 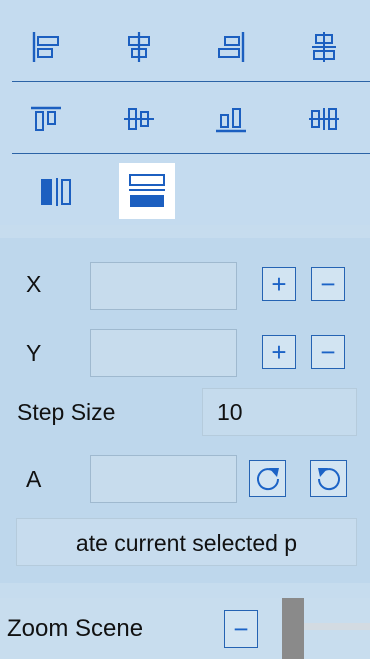 I want to click on step-size-label: Step Size, so click(x=66, y=412).